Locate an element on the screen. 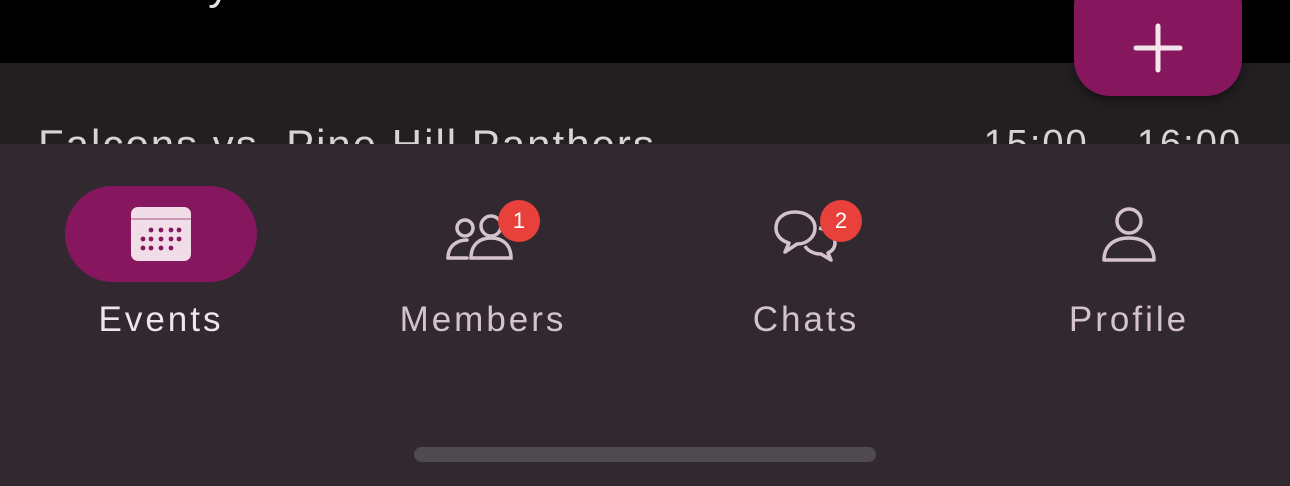 The width and height of the screenshot is (1290, 486). nav-chats-label: Chats is located at coordinates (806, 319).